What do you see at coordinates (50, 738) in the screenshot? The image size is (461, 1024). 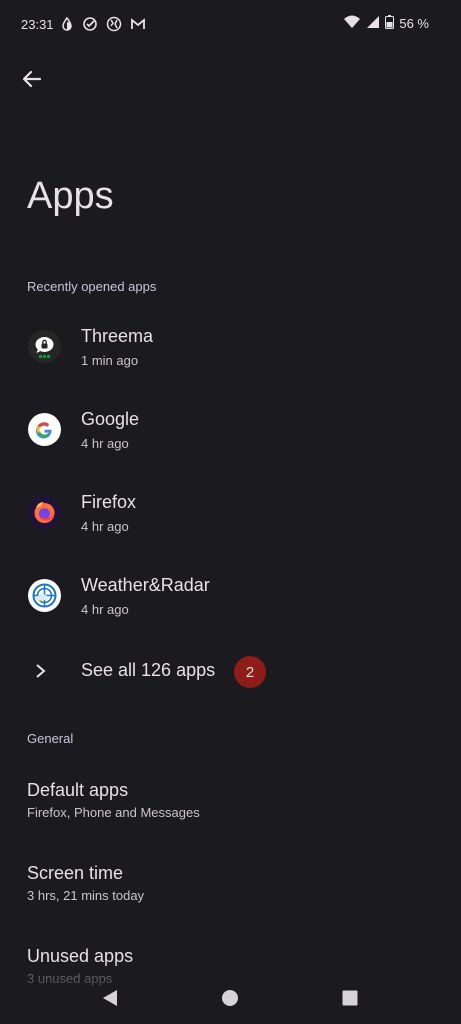 I see `section-header-general: General` at bounding box center [50, 738].